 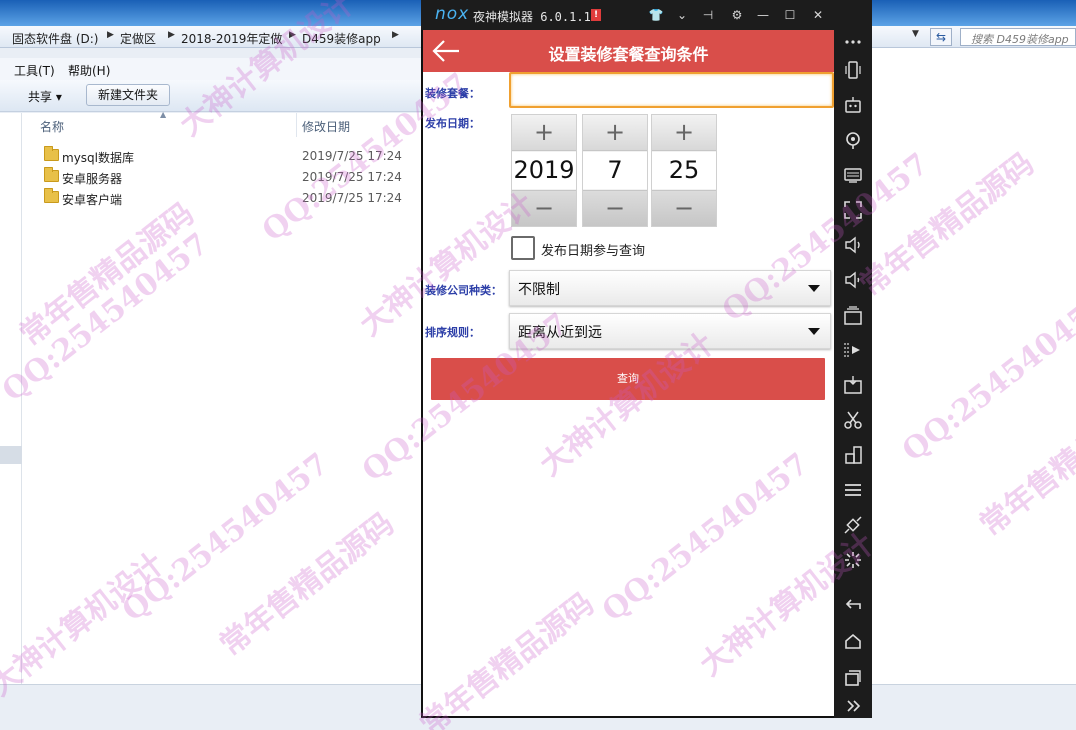 I want to click on sort-up-icon: ▲, so click(x=163, y=114).